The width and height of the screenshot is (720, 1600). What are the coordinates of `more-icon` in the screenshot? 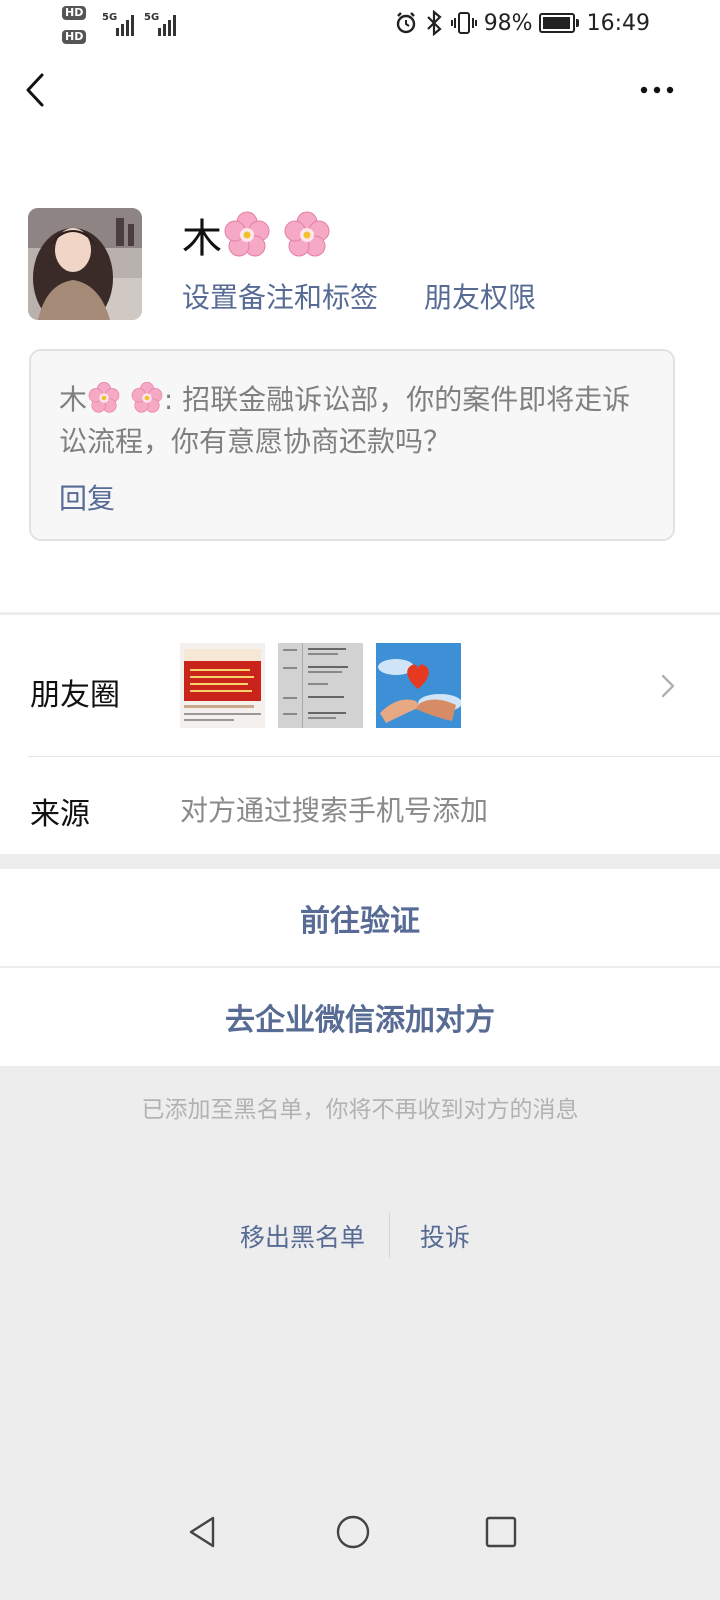 It's located at (658, 90).